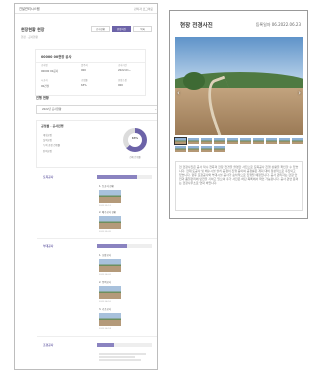 This screenshot has height=375, width=320. What do you see at coordinates (125, 221) in the screenshot?
I see `list-item: 2. 배수공사 현황 2022.05.20` at bounding box center [125, 221].